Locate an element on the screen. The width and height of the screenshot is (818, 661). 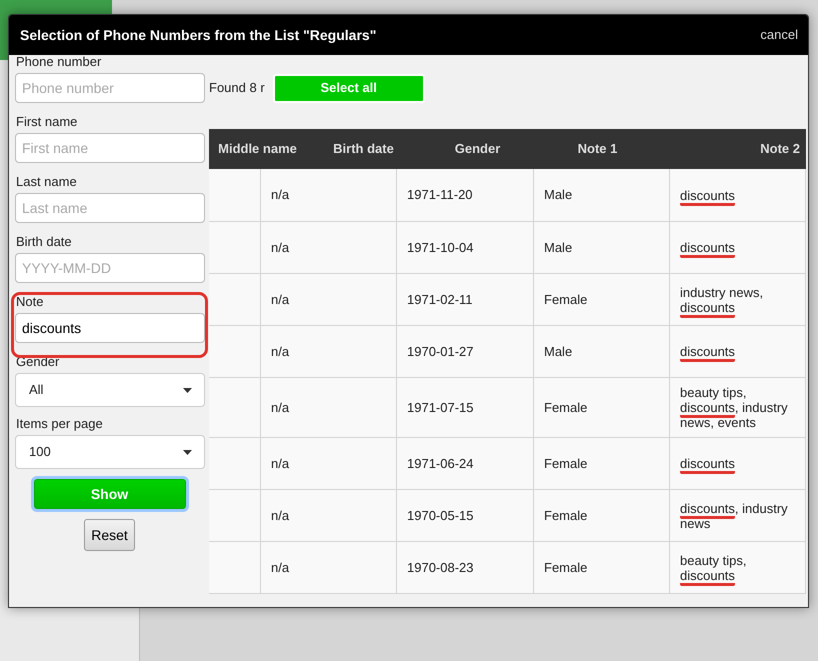
dropdown-field: All is located at coordinates (110, 390).